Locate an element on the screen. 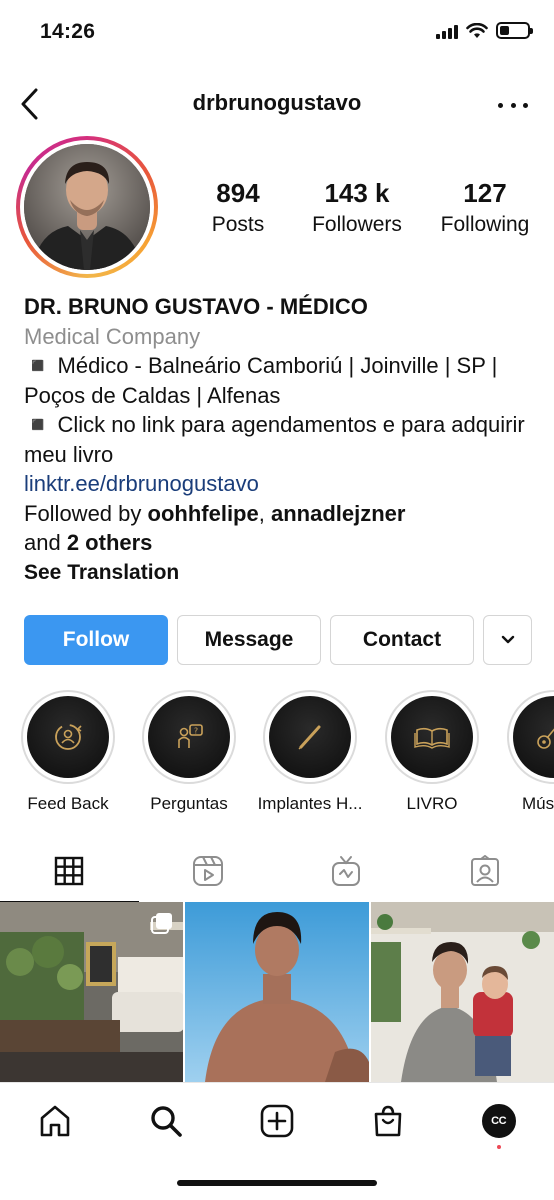 Image resolution: width=554 pixels, height=1200 pixels. feedback-icon is located at coordinates (68, 737).